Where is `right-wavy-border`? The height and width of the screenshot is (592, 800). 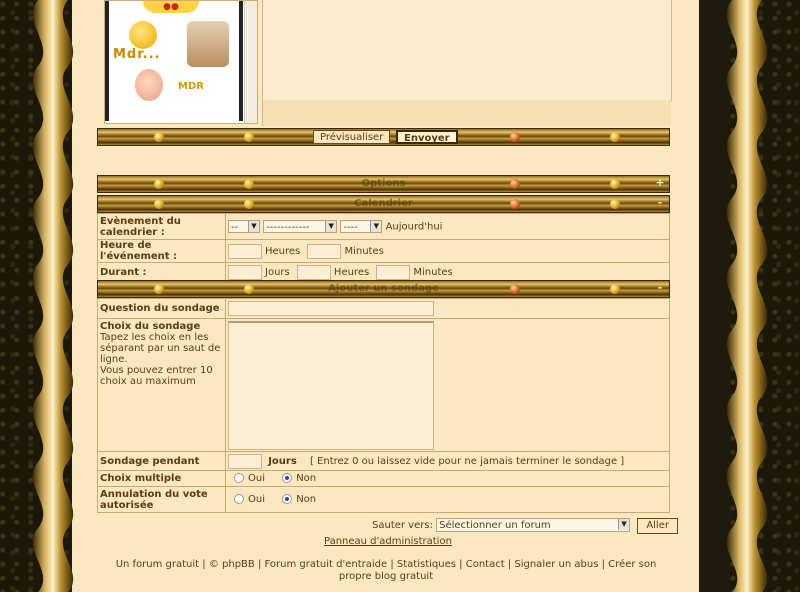 right-wavy-border is located at coordinates (747, 296).